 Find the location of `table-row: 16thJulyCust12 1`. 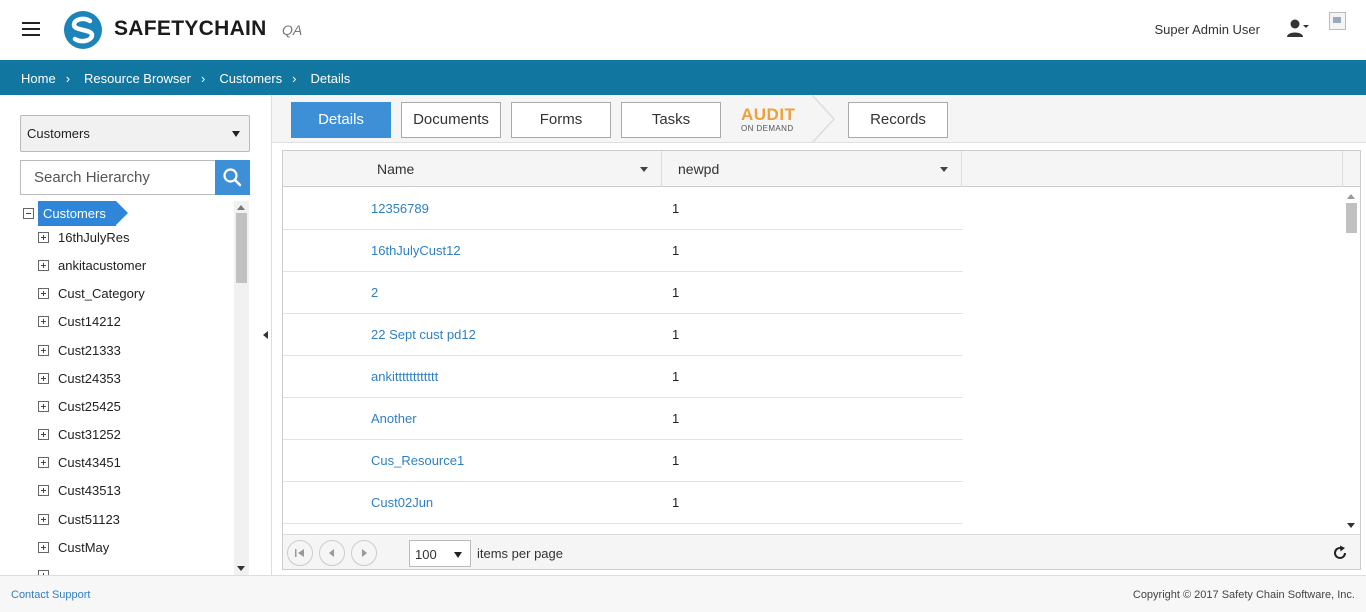

table-row: 16thJulyCust12 1 is located at coordinates (623, 251).